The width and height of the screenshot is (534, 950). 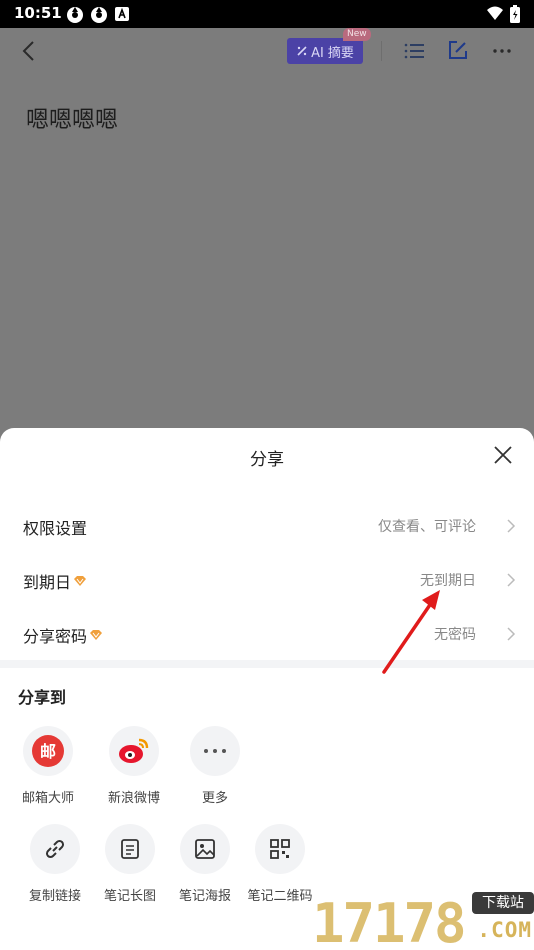 I want to click on watermark-digits: 17178, so click(x=389, y=921).